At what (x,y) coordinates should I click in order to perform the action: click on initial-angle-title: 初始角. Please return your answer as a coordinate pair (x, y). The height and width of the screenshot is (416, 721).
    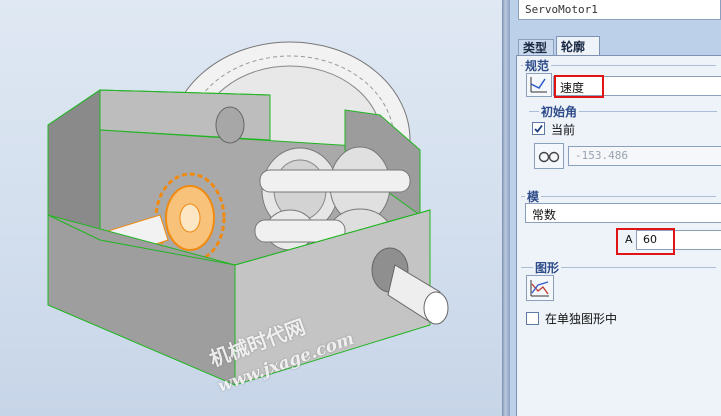
    Looking at the image, I should click on (559, 111).